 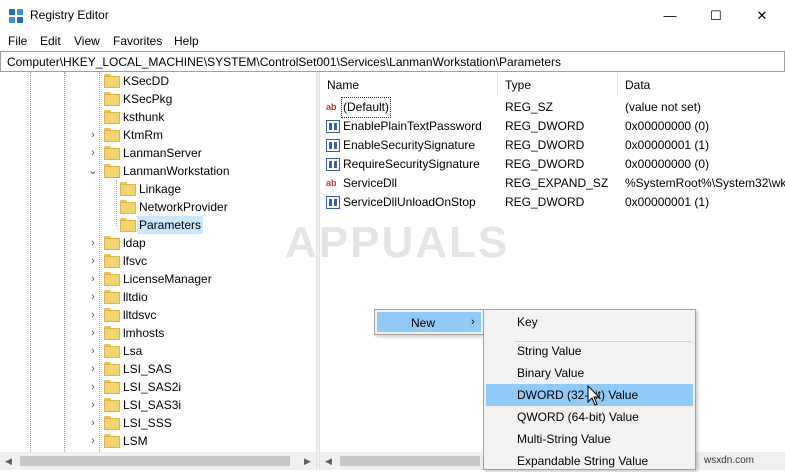 I want to click on value-data: 0x00000000 (0), so click(x=667, y=164).